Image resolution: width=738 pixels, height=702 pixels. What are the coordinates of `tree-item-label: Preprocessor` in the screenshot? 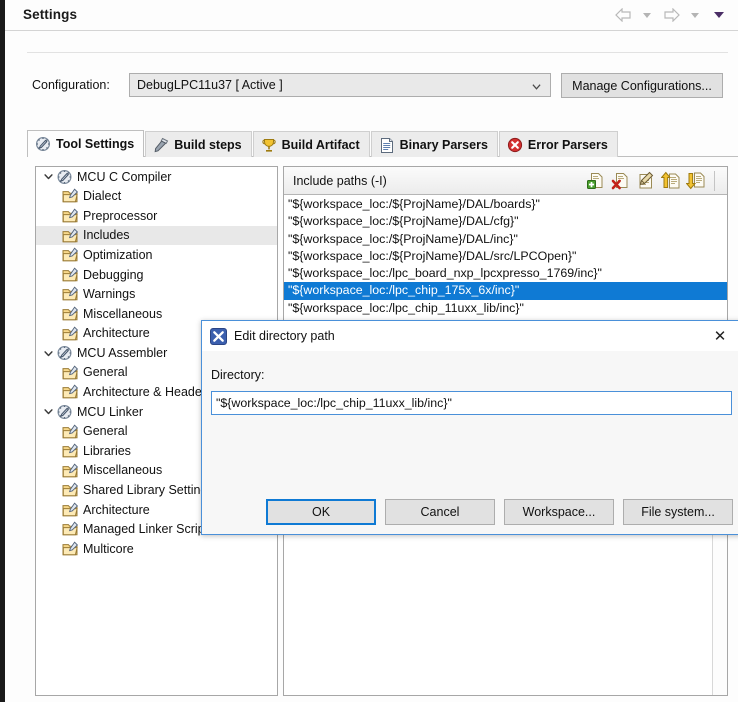 It's located at (120, 215).